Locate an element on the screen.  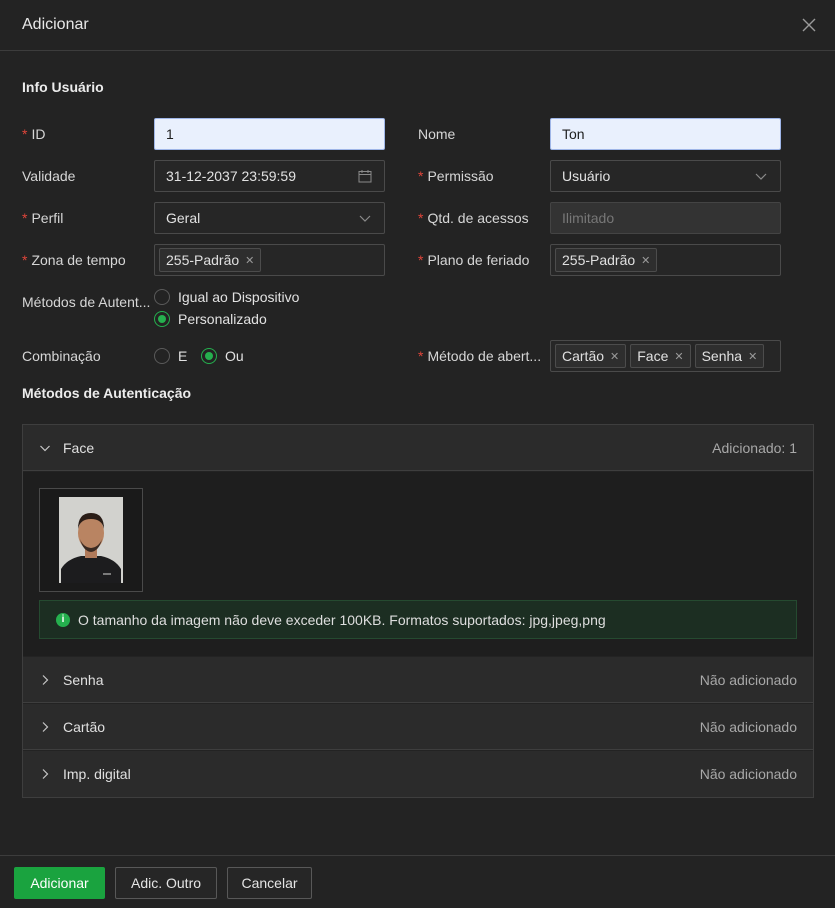
person-portrait-icon is located at coordinates (91, 540).